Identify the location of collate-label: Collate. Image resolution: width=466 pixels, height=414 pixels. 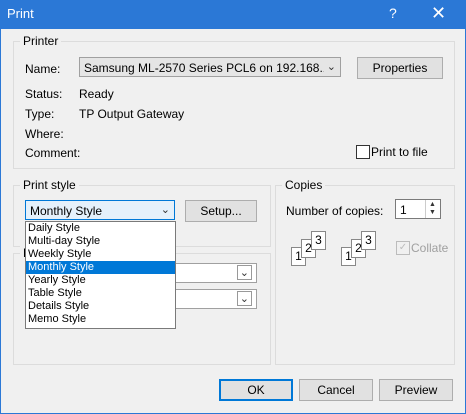
(429, 248).